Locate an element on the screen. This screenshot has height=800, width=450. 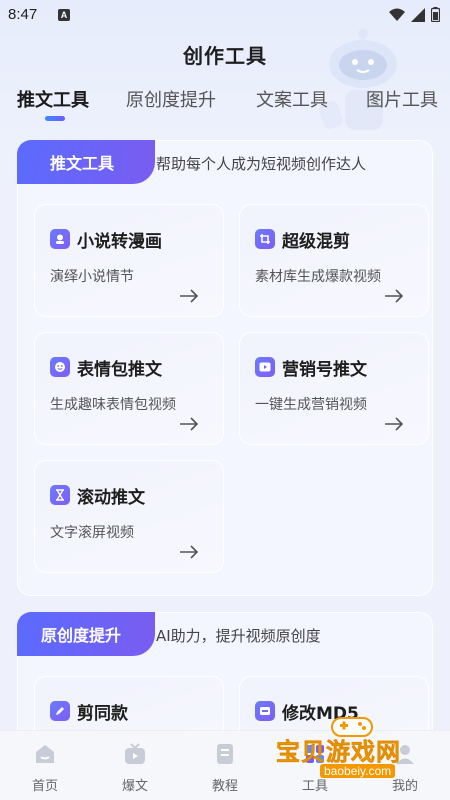
watermark-url: baobeiy.com is located at coordinates (358, 771).